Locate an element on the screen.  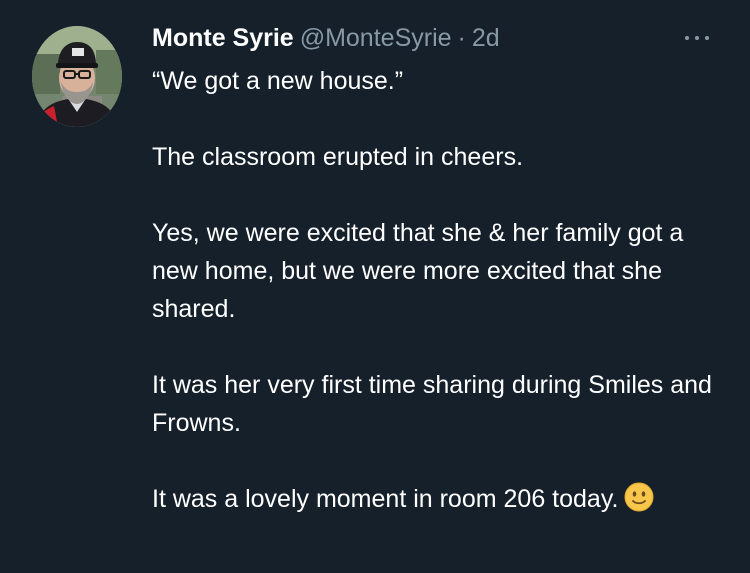
slightly-smiling-face-icon is located at coordinates (639, 502).